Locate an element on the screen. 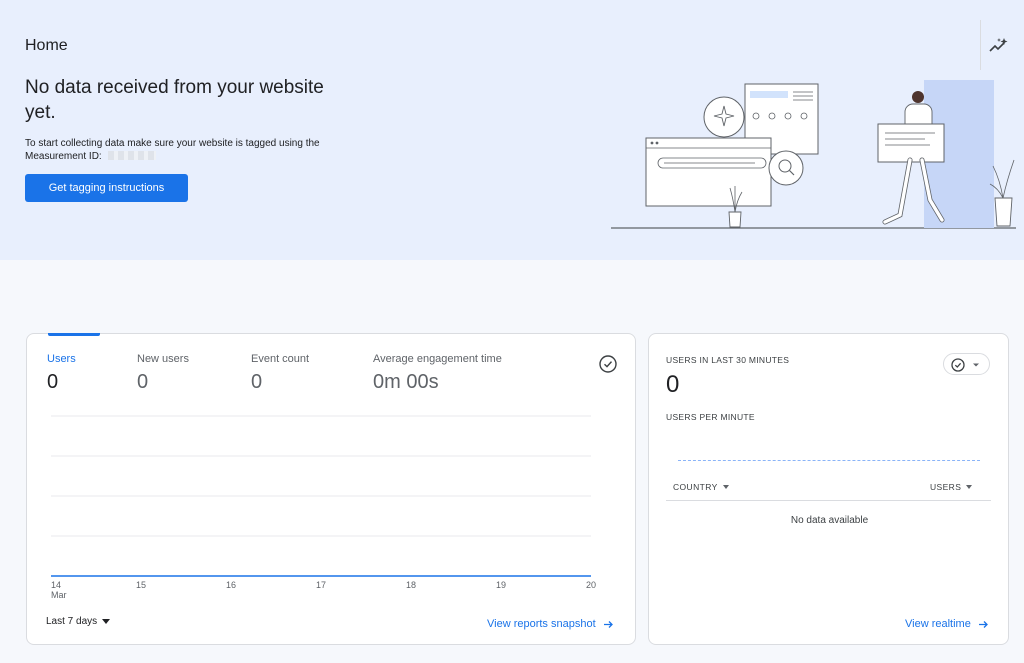 This screenshot has height=663, width=1024. x-tick-label: 19 is located at coordinates (501, 585).